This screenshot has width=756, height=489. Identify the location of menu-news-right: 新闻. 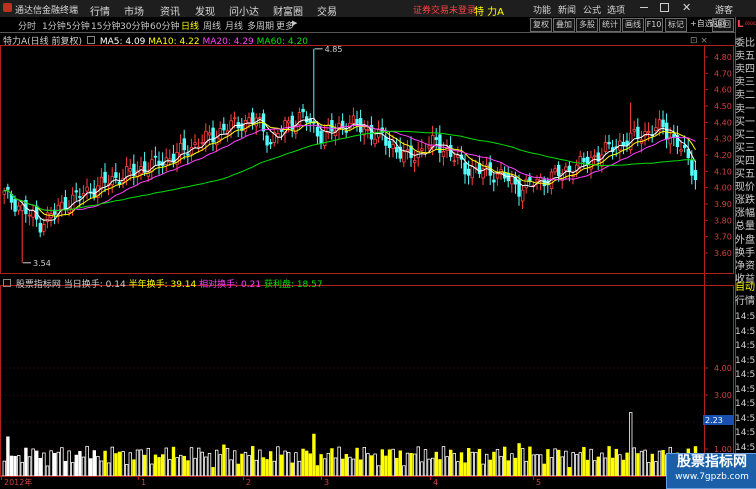
(567, 9).